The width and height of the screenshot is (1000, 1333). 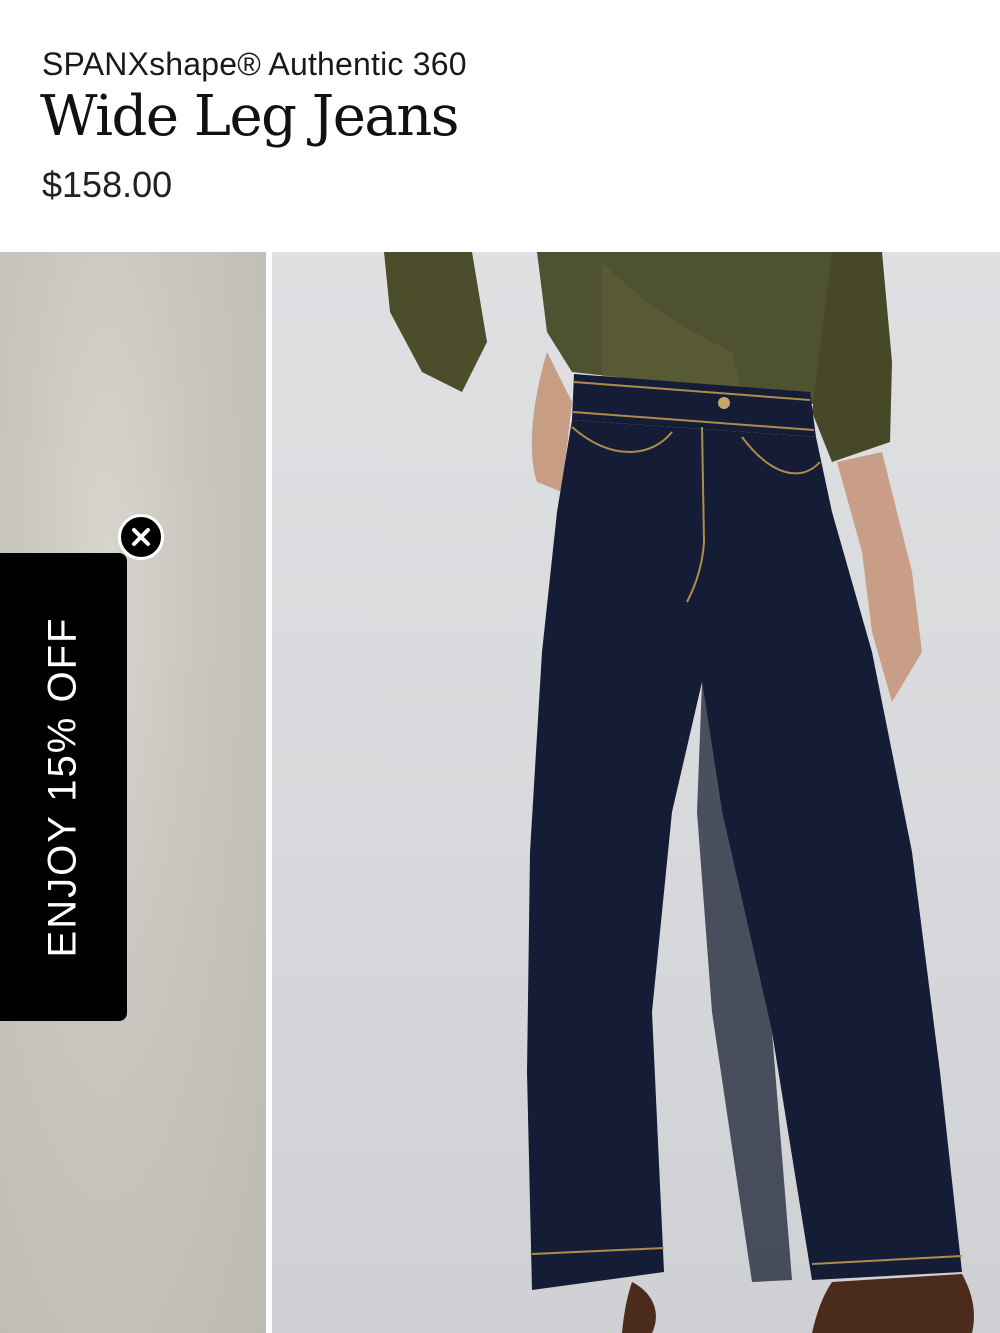 I want to click on promo-close-button, so click(x=141, y=537).